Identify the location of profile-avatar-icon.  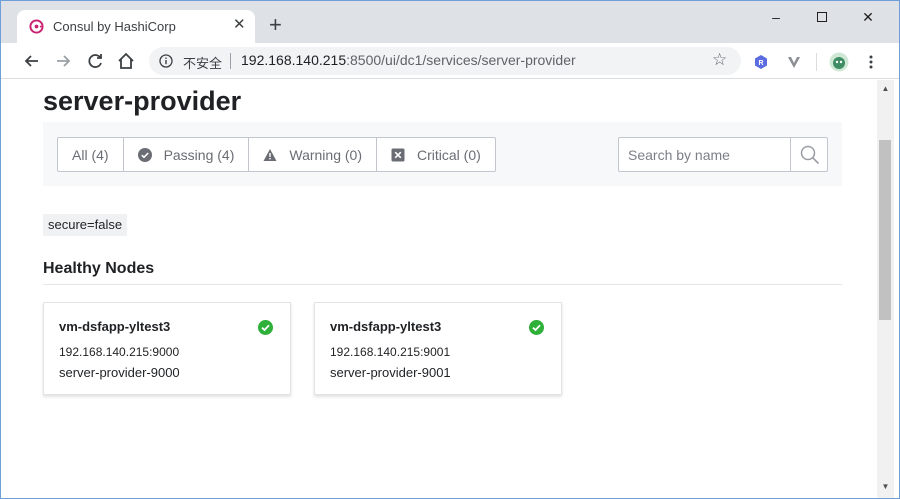
(839, 62).